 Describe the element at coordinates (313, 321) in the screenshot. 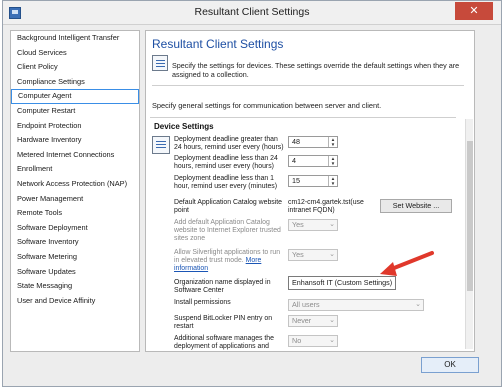

I see `bitlocker-dropdown: Never ⌄` at that location.